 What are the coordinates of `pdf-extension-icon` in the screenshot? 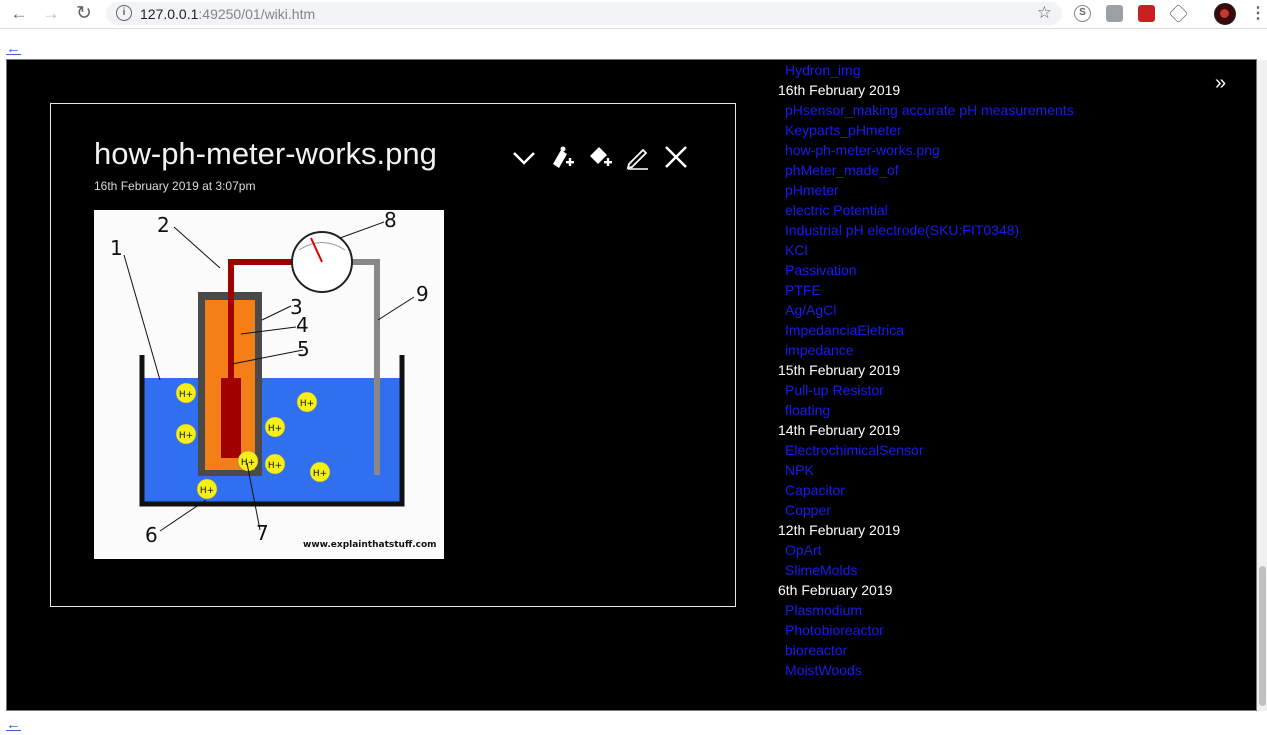 It's located at (1146, 13).